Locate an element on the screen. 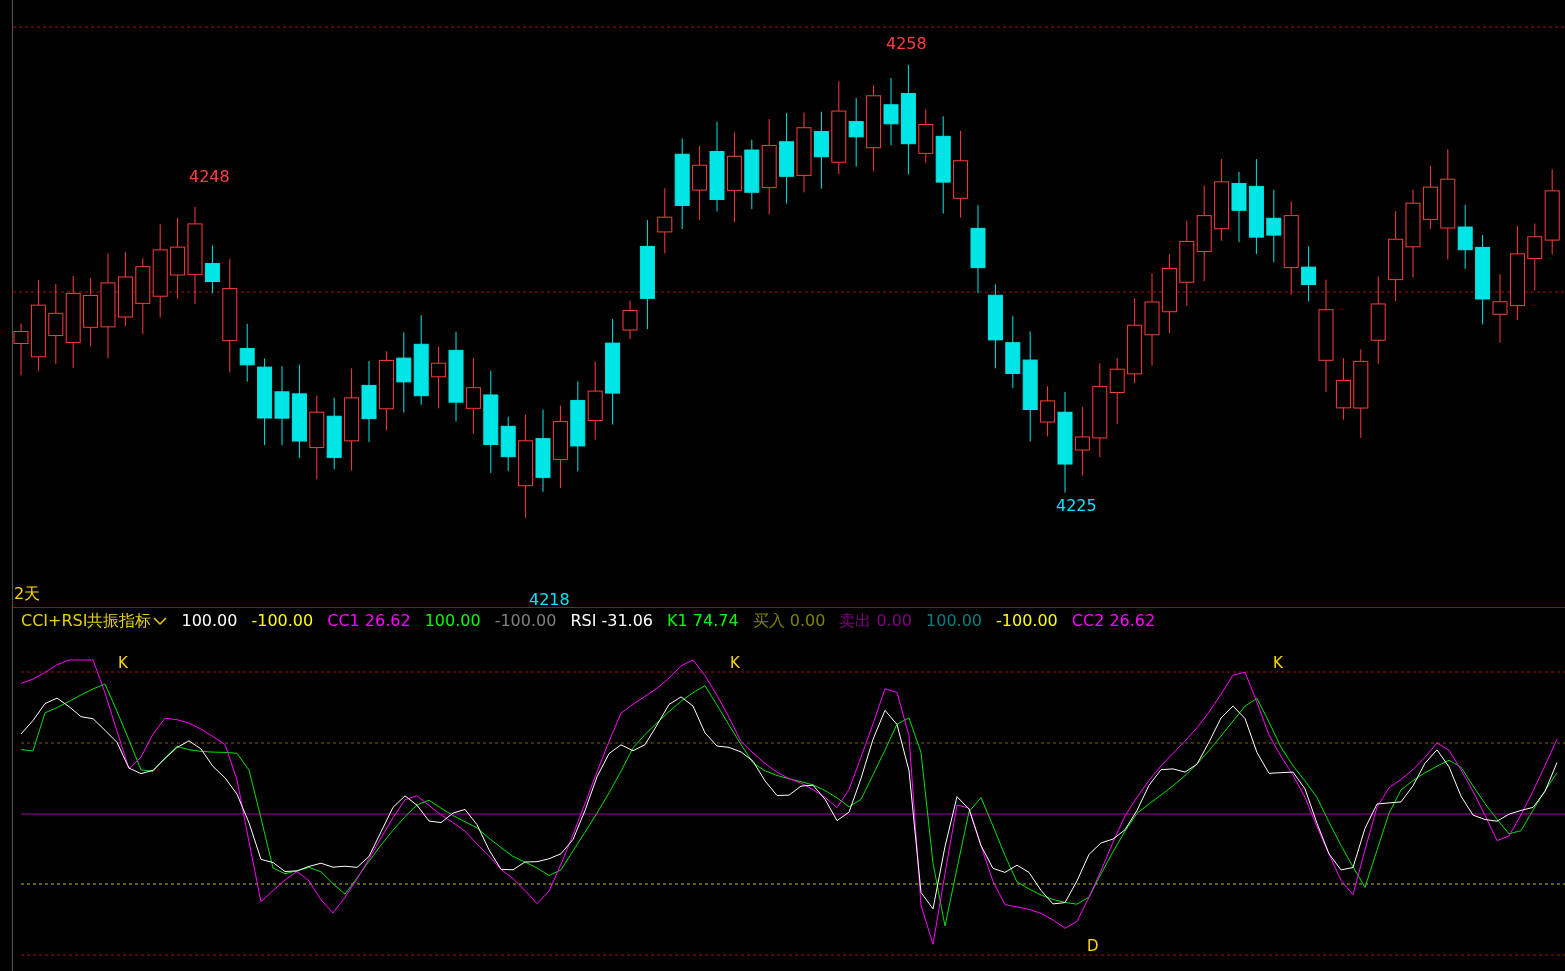 Image resolution: width=1565 pixels, height=971 pixels. legend-value: K1 74.74 is located at coordinates (703, 621).